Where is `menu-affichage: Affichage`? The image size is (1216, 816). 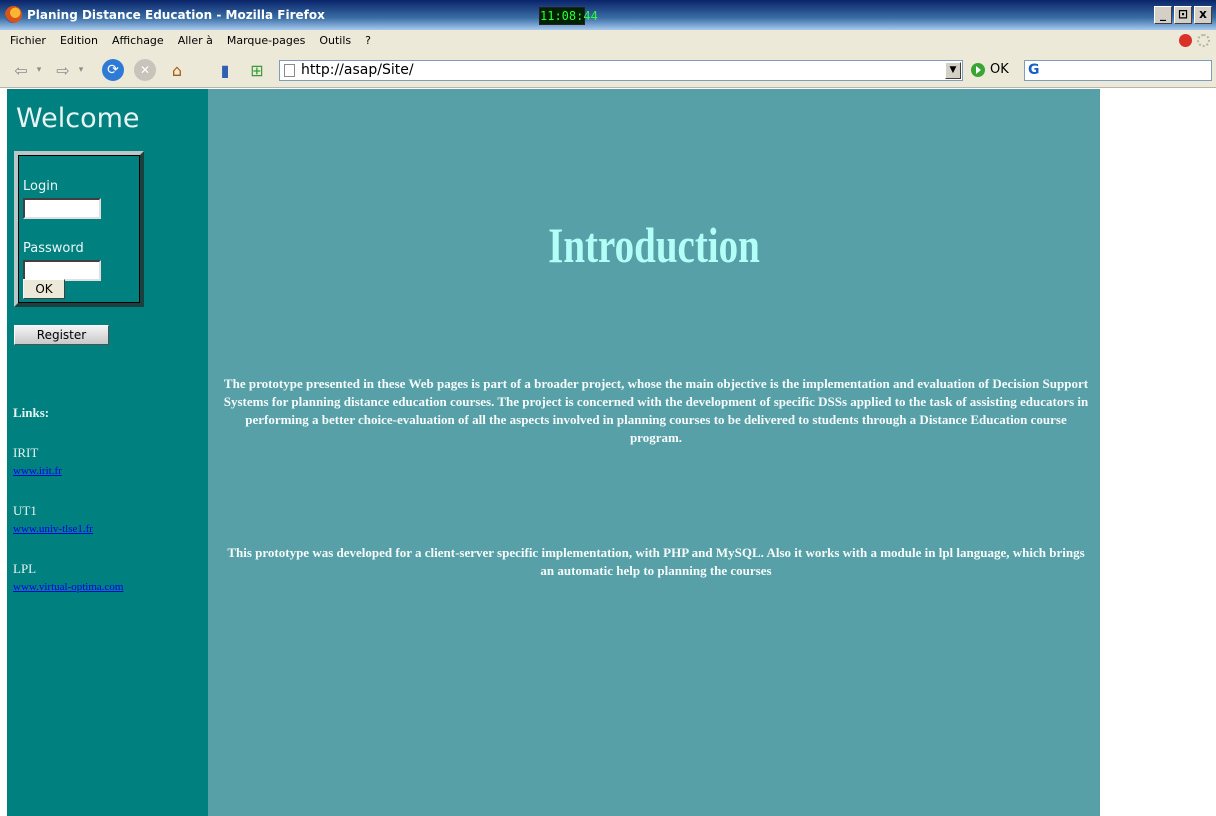
menu-affichage: Affichage is located at coordinates (138, 40).